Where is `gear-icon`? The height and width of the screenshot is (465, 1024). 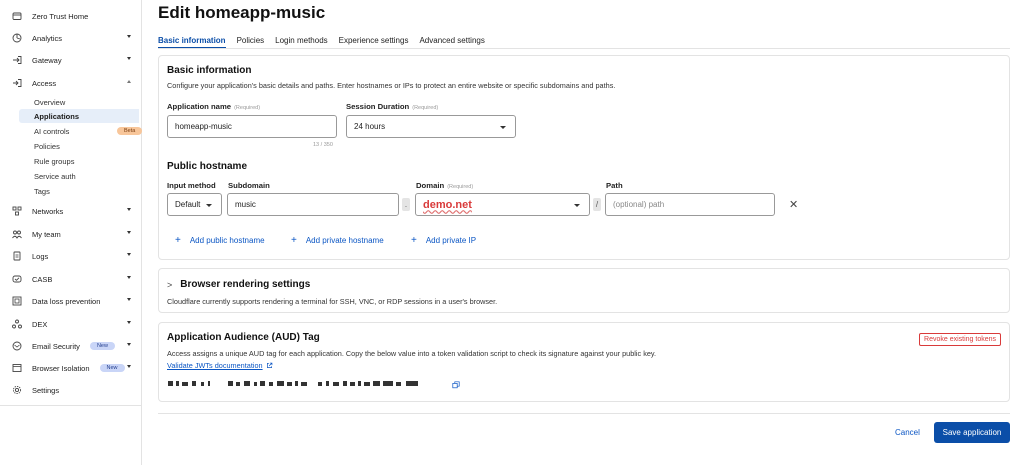 gear-icon is located at coordinates (17, 390).